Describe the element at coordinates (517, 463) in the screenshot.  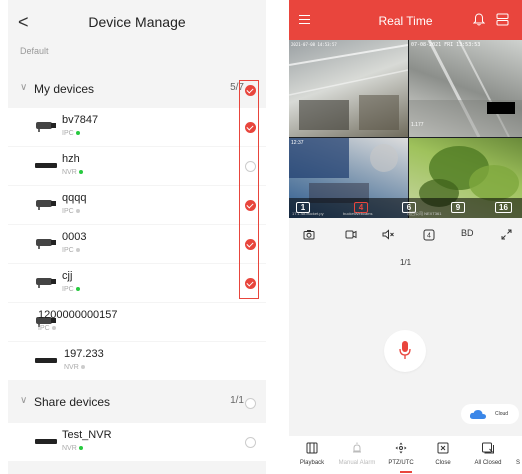
I see `nav-label: S` at that location.